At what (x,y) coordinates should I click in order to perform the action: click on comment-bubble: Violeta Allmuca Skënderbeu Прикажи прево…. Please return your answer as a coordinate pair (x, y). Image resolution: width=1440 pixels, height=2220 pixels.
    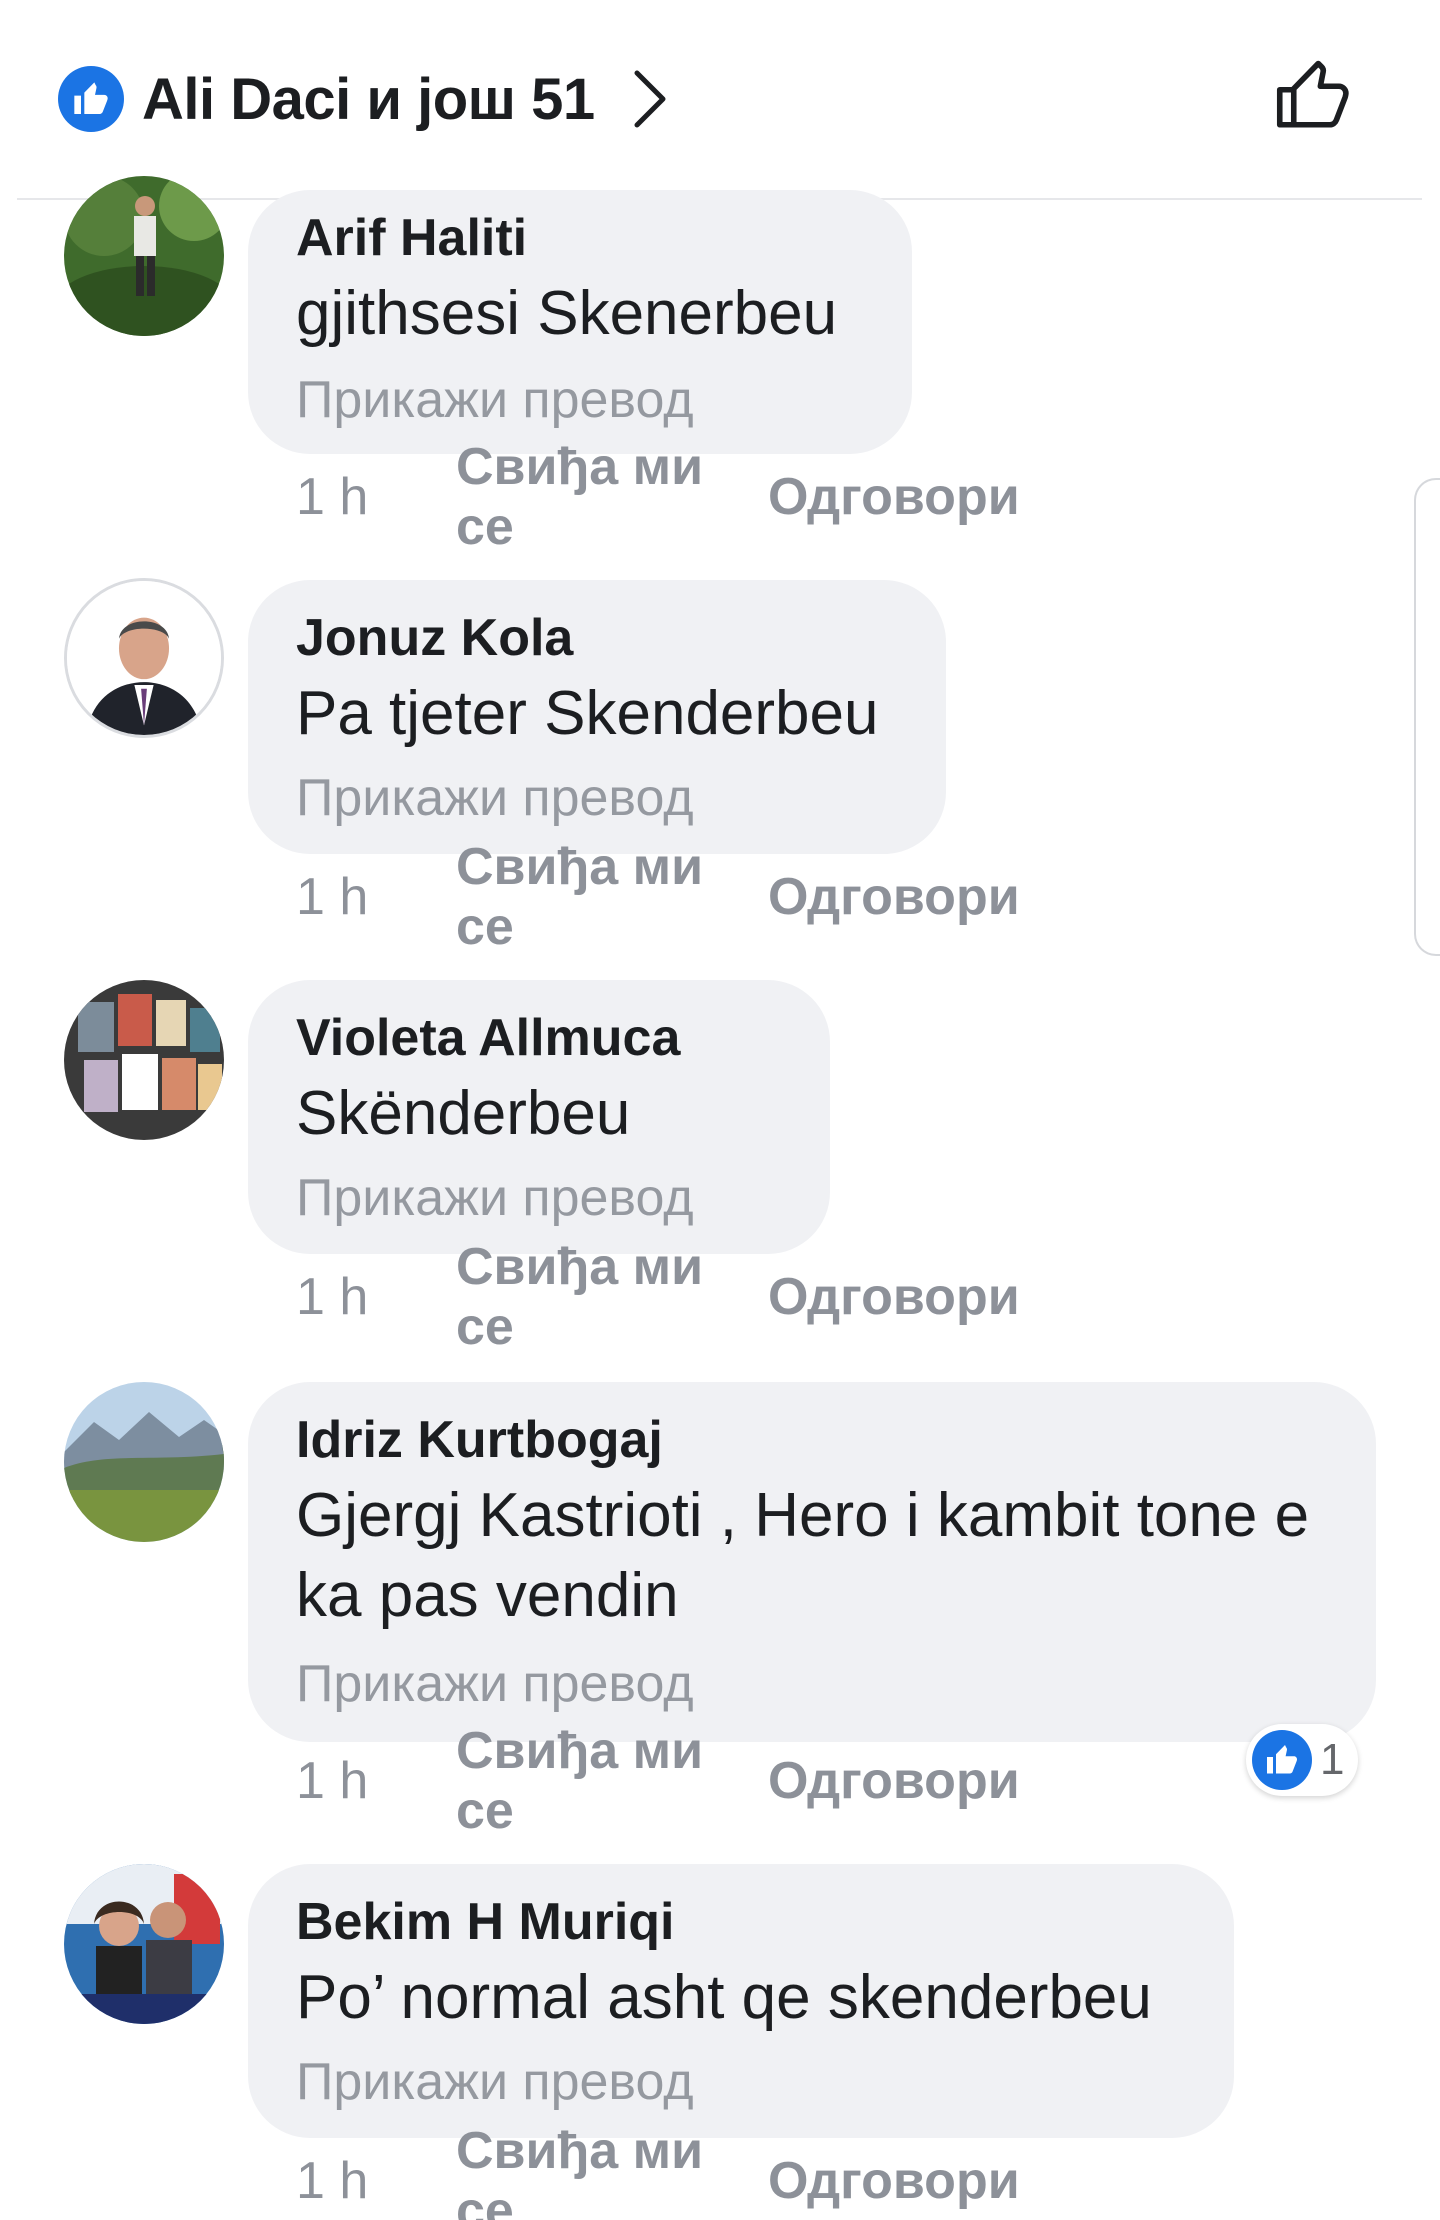
    Looking at the image, I should click on (539, 1117).